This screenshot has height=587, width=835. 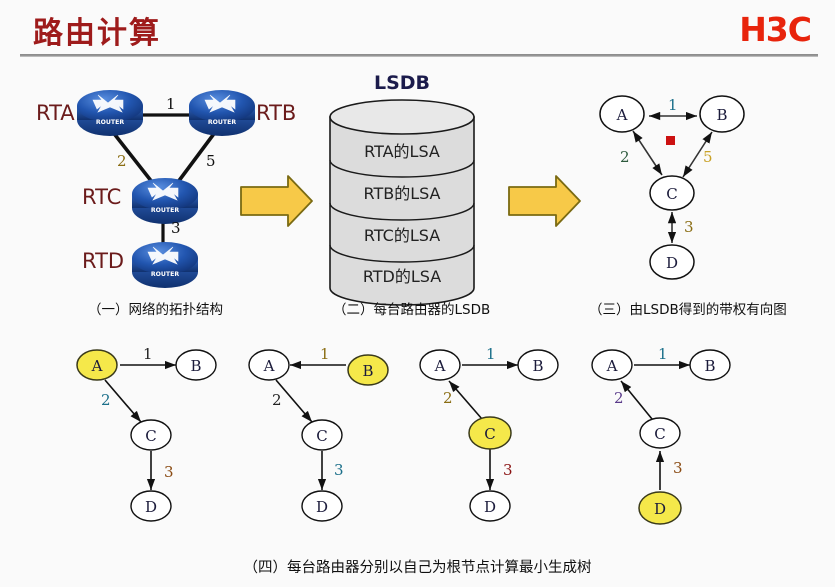 I want to click on router-label-rtc: RTC, so click(x=102, y=197).